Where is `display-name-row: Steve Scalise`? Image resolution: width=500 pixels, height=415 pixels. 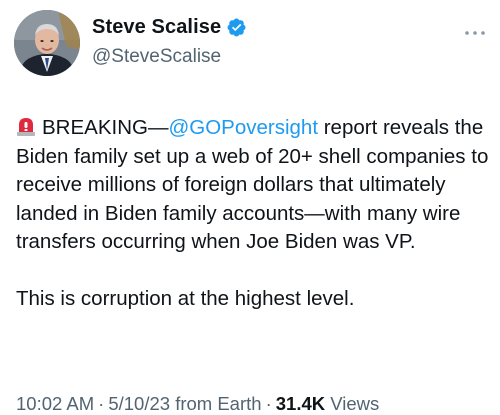 display-name-row: Steve Scalise is located at coordinates (169, 27).